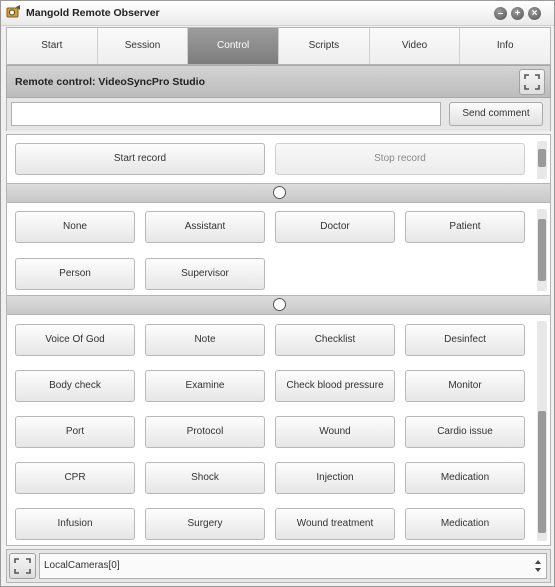 The width and height of the screenshot is (555, 587). Describe the element at coordinates (335, 524) in the screenshot. I see `event-button-wound-treatment: Wound treatment` at that location.